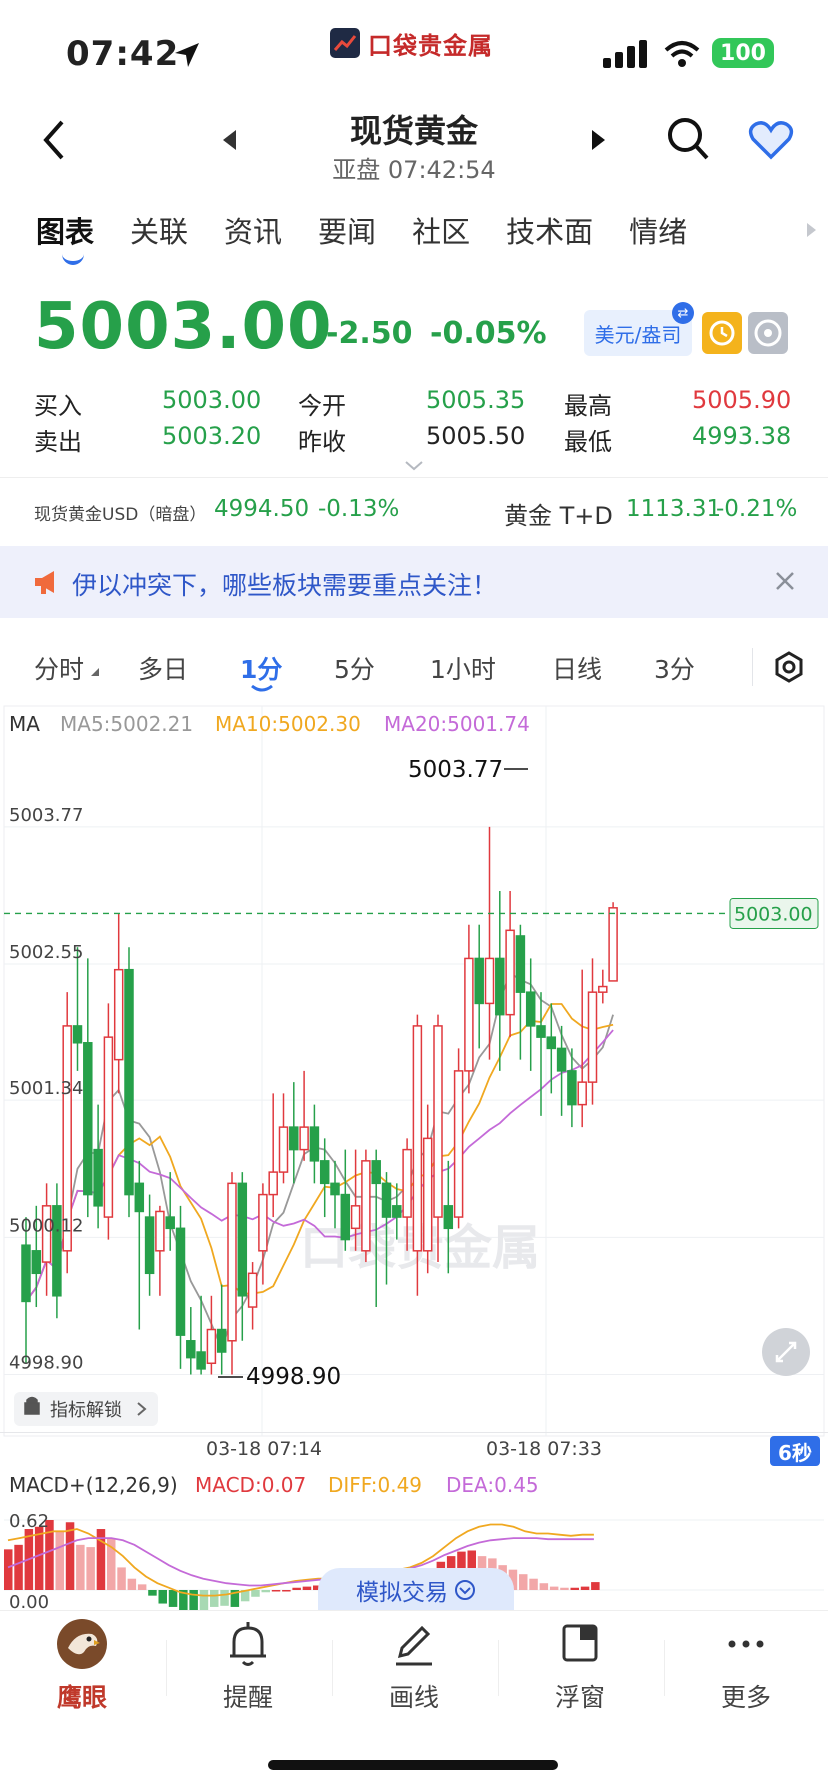  I want to click on related-left-name: 现货黄金USD（暗盘）, so click(120, 512).